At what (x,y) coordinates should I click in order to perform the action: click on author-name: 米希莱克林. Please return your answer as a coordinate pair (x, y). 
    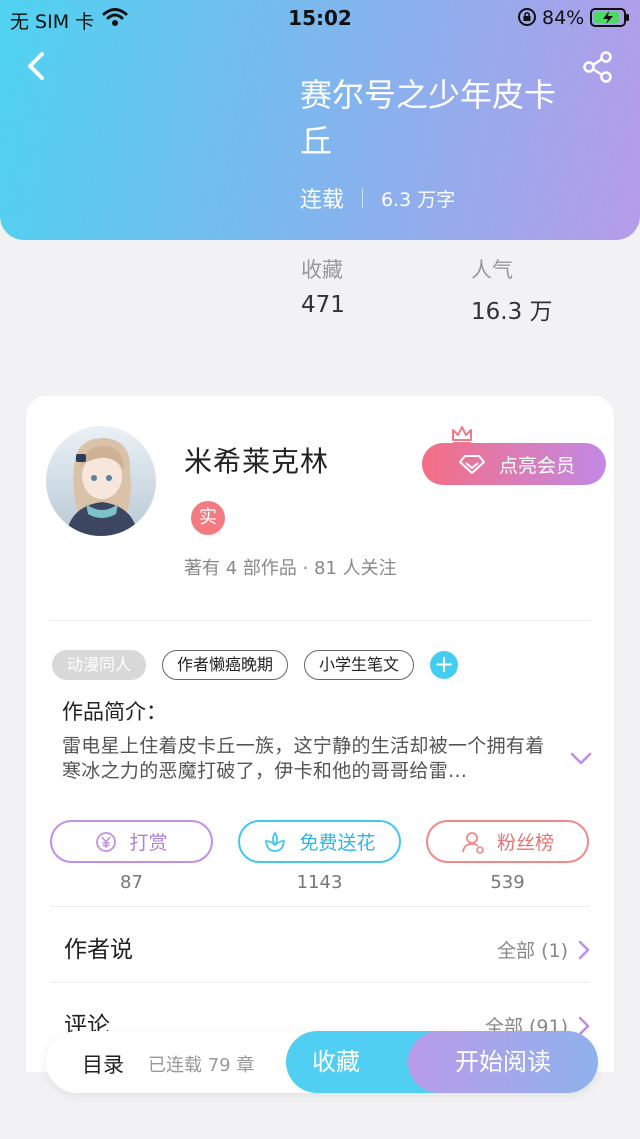
    Looking at the image, I should click on (256, 460).